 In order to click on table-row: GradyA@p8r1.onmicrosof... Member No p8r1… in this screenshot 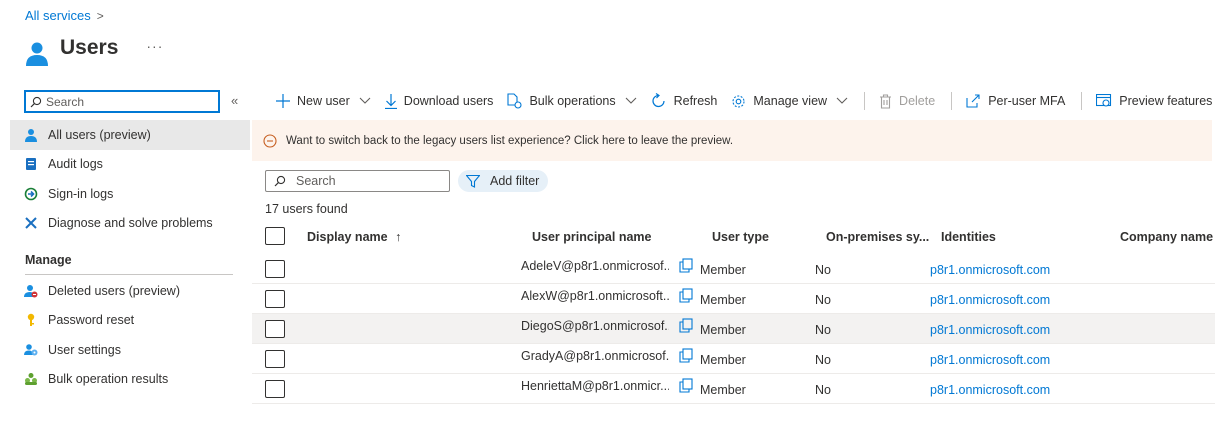, I will do `click(733, 359)`.